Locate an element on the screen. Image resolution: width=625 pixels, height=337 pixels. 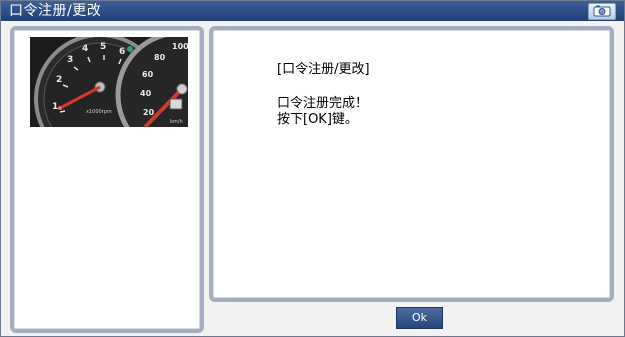
svg-text: 6 is located at coordinates (122, 52).